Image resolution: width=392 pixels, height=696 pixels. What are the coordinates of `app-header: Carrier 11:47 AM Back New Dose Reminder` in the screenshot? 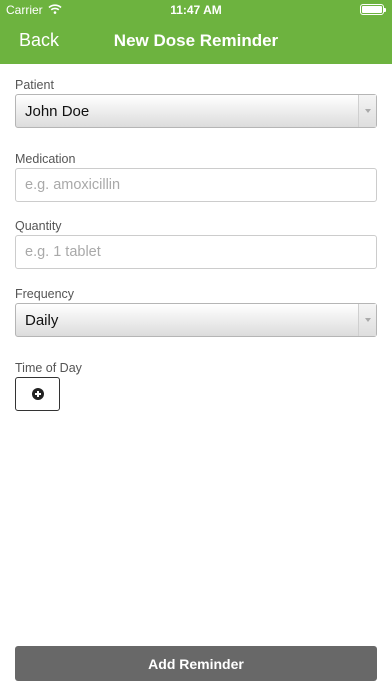 It's located at (196, 32).